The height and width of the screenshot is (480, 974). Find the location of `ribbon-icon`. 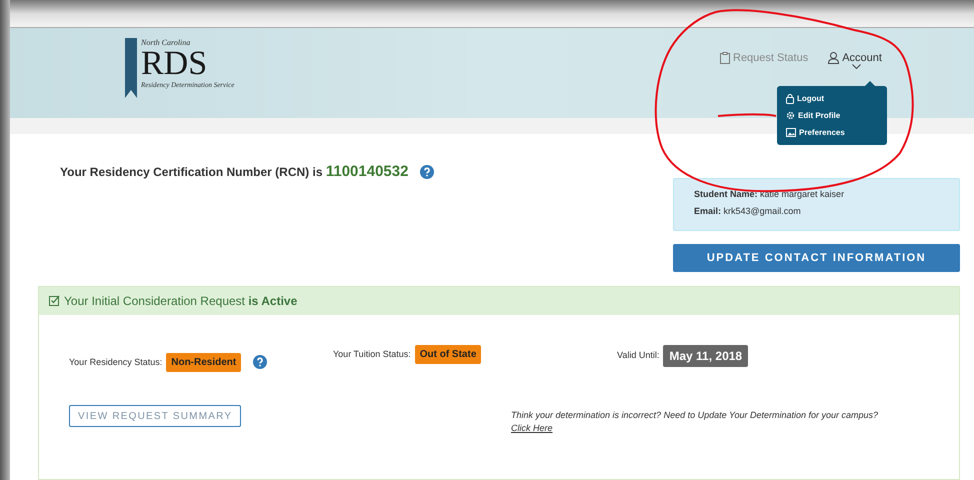

ribbon-icon is located at coordinates (131, 68).